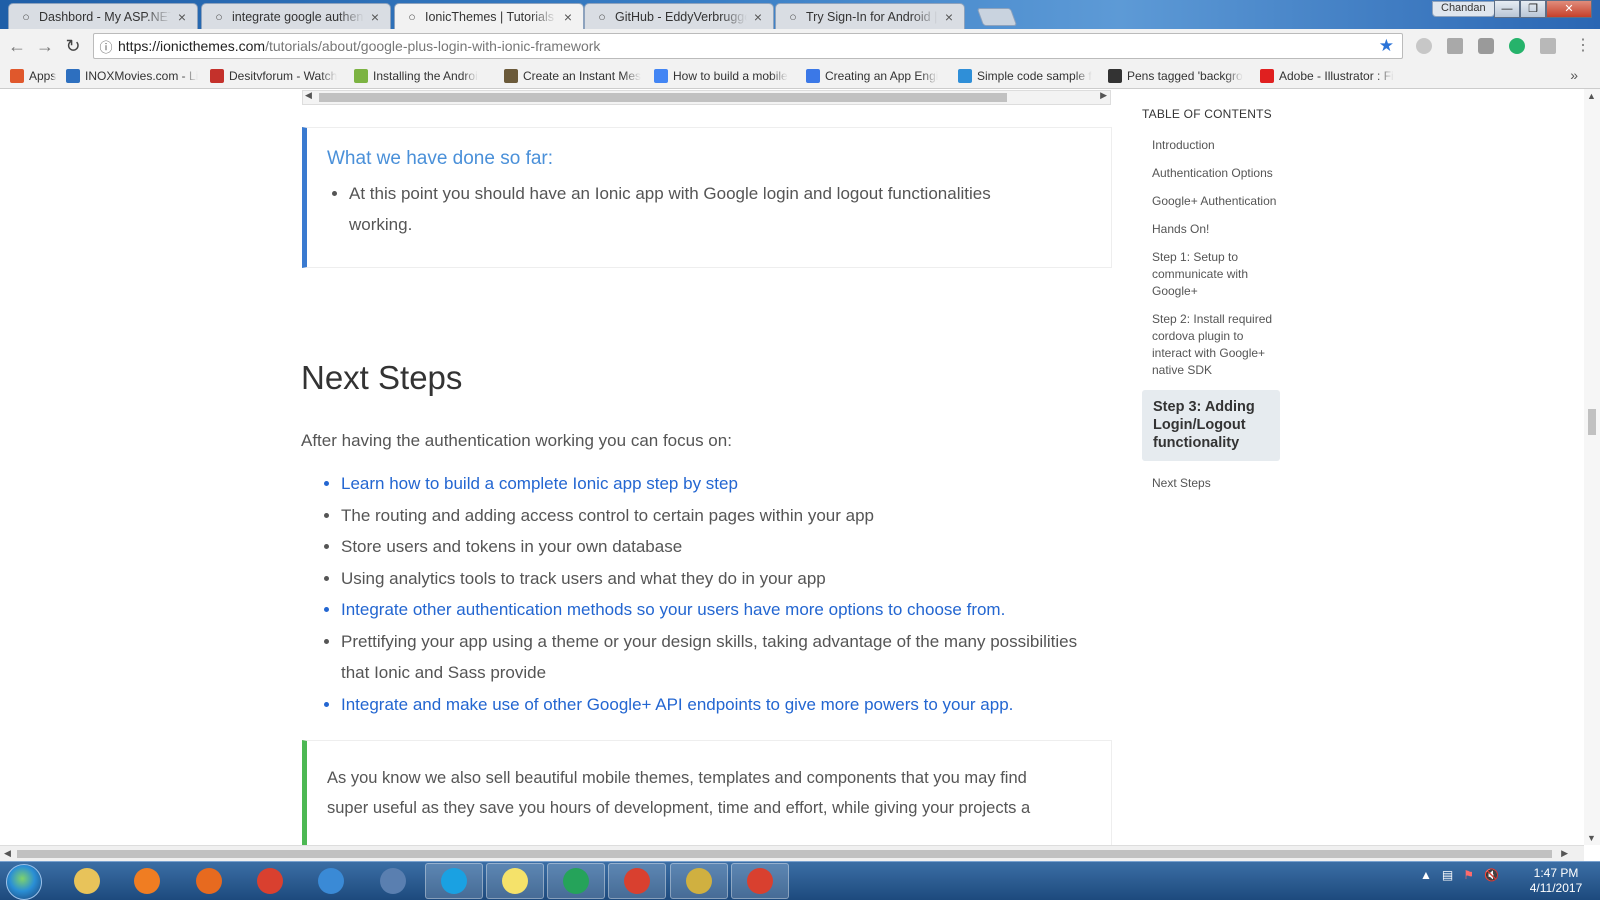 The width and height of the screenshot is (1600, 900). What do you see at coordinates (1533, 9) in the screenshot?
I see `restore-button: ❐` at bounding box center [1533, 9].